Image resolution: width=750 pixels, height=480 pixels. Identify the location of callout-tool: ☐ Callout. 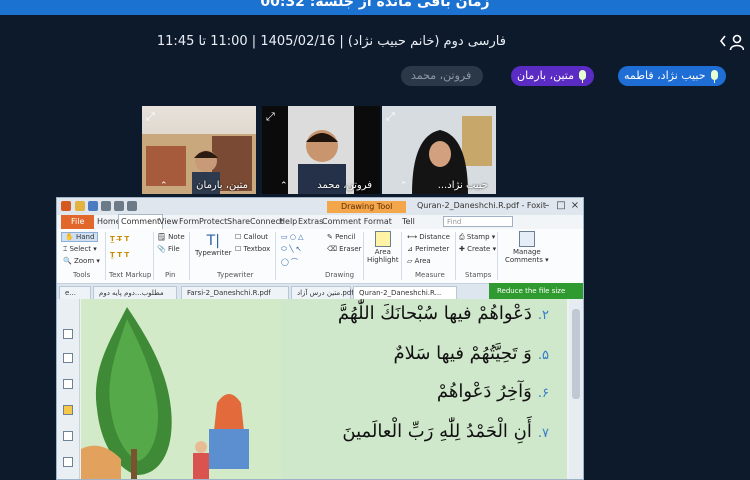
(251, 237).